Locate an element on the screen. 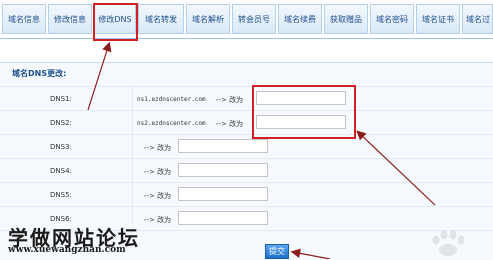  tab-label: 修改信息 is located at coordinates (70, 19).